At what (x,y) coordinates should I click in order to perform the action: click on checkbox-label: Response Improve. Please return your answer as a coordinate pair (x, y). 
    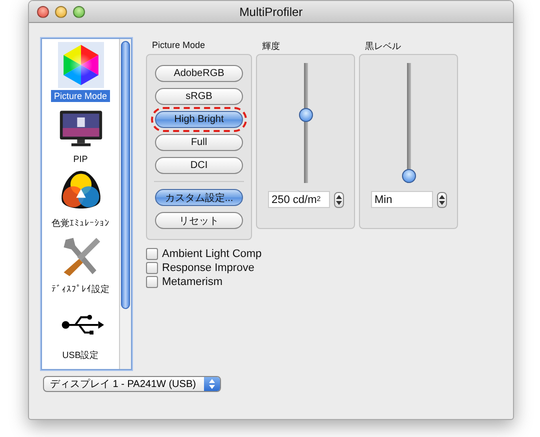
    Looking at the image, I should click on (208, 268).